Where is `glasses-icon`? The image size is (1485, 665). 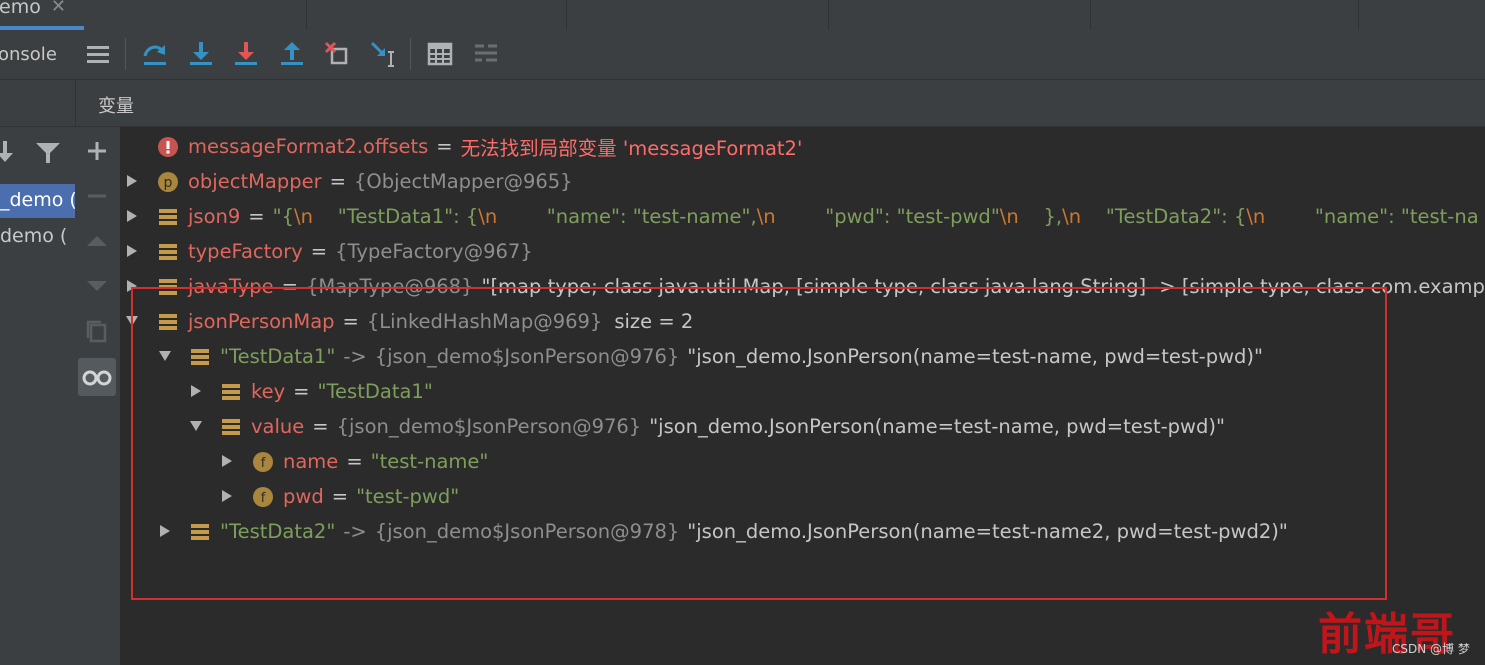 glasses-icon is located at coordinates (97, 377).